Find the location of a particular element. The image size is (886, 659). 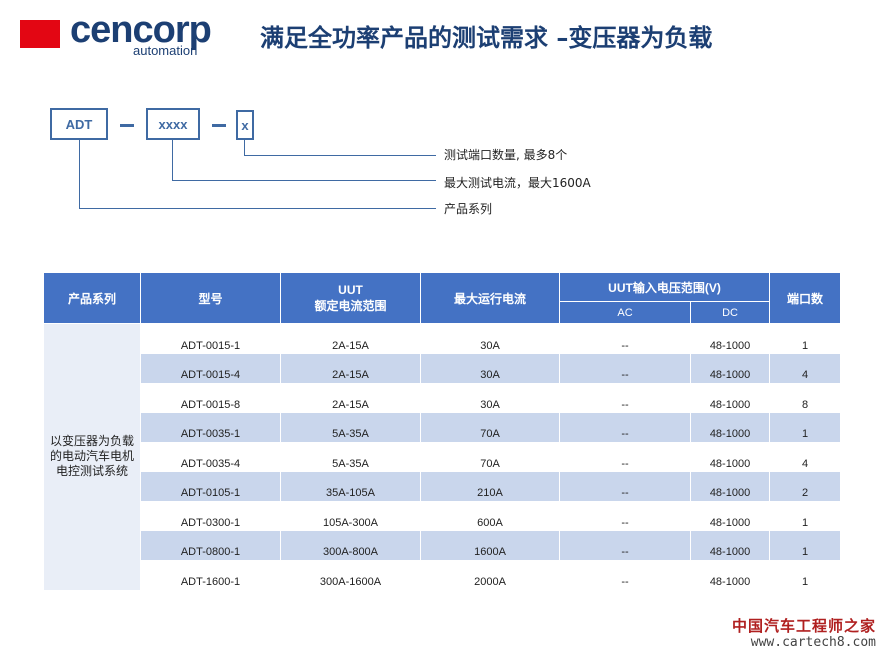

cell-current: 300A-800A is located at coordinates (350, 545).